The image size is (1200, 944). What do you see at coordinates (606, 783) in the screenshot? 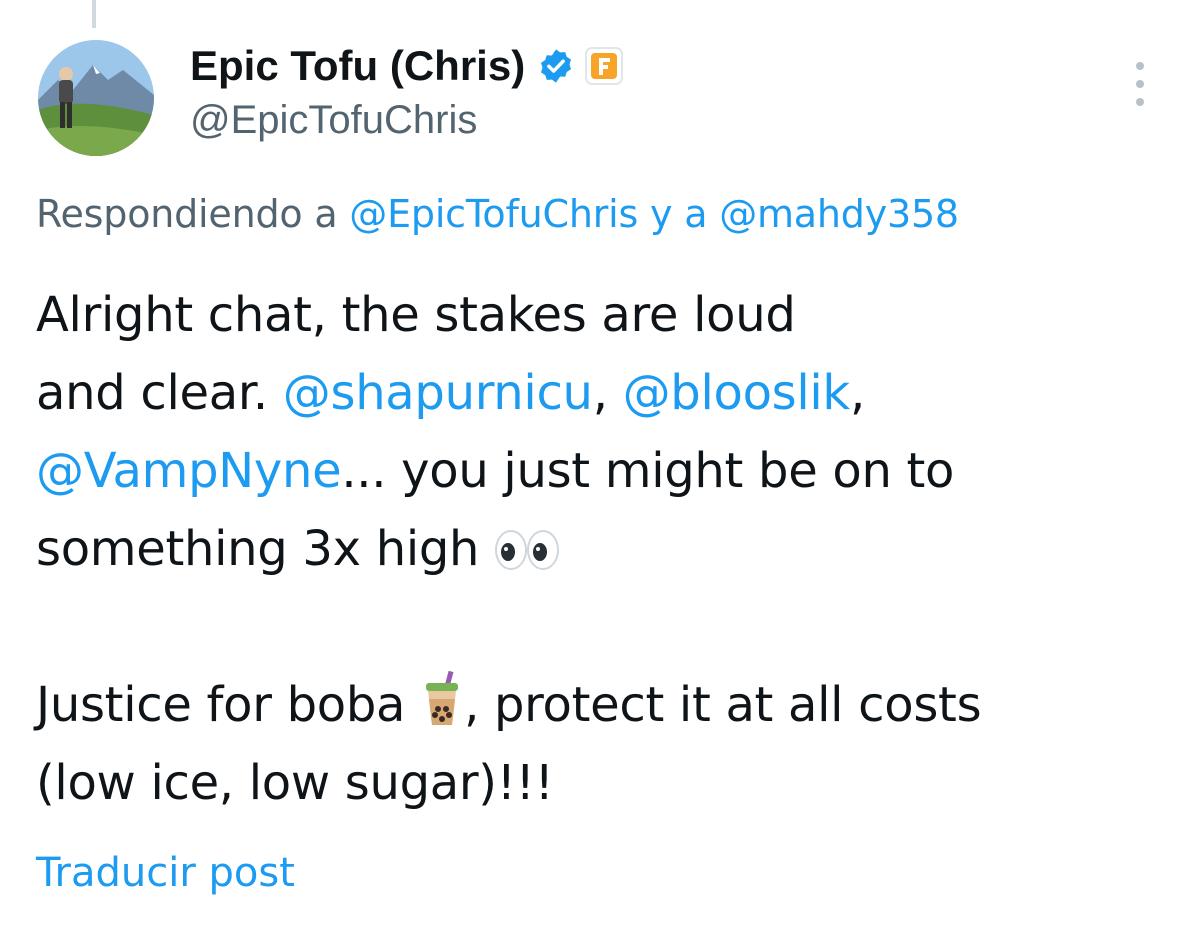
I see `tweet-line-6: (low ice, low sugar)!!!` at bounding box center [606, 783].